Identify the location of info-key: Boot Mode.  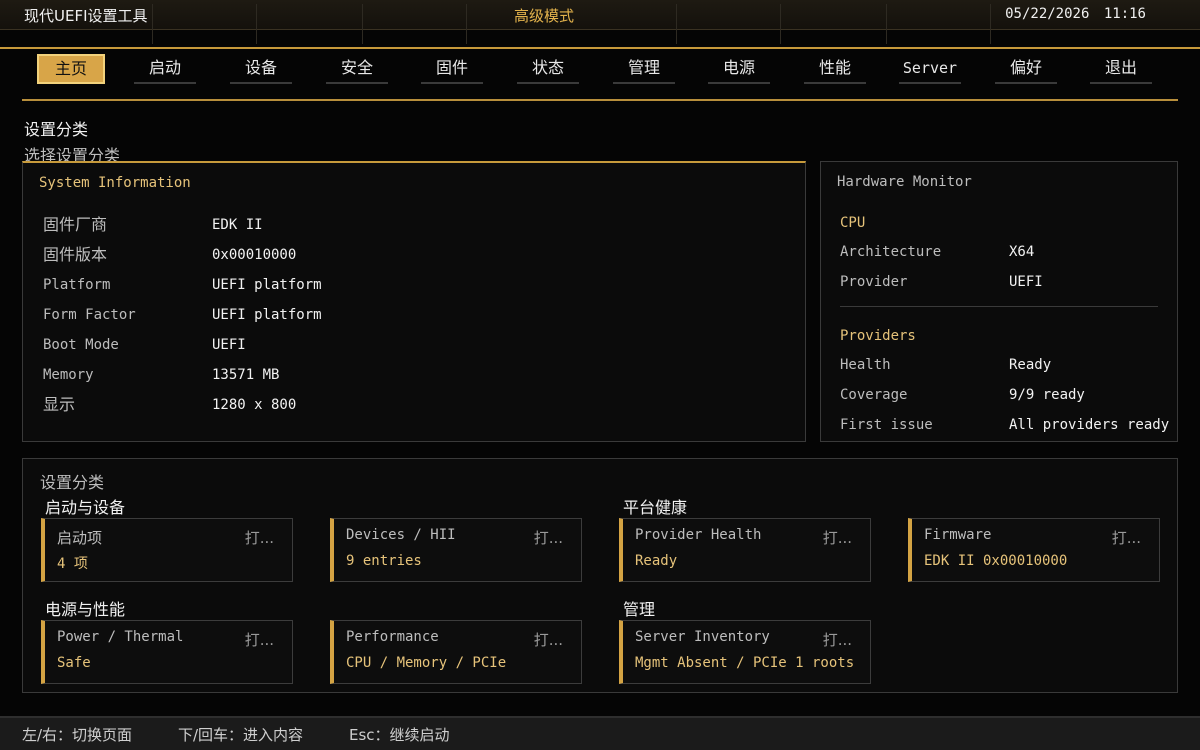
(81, 345).